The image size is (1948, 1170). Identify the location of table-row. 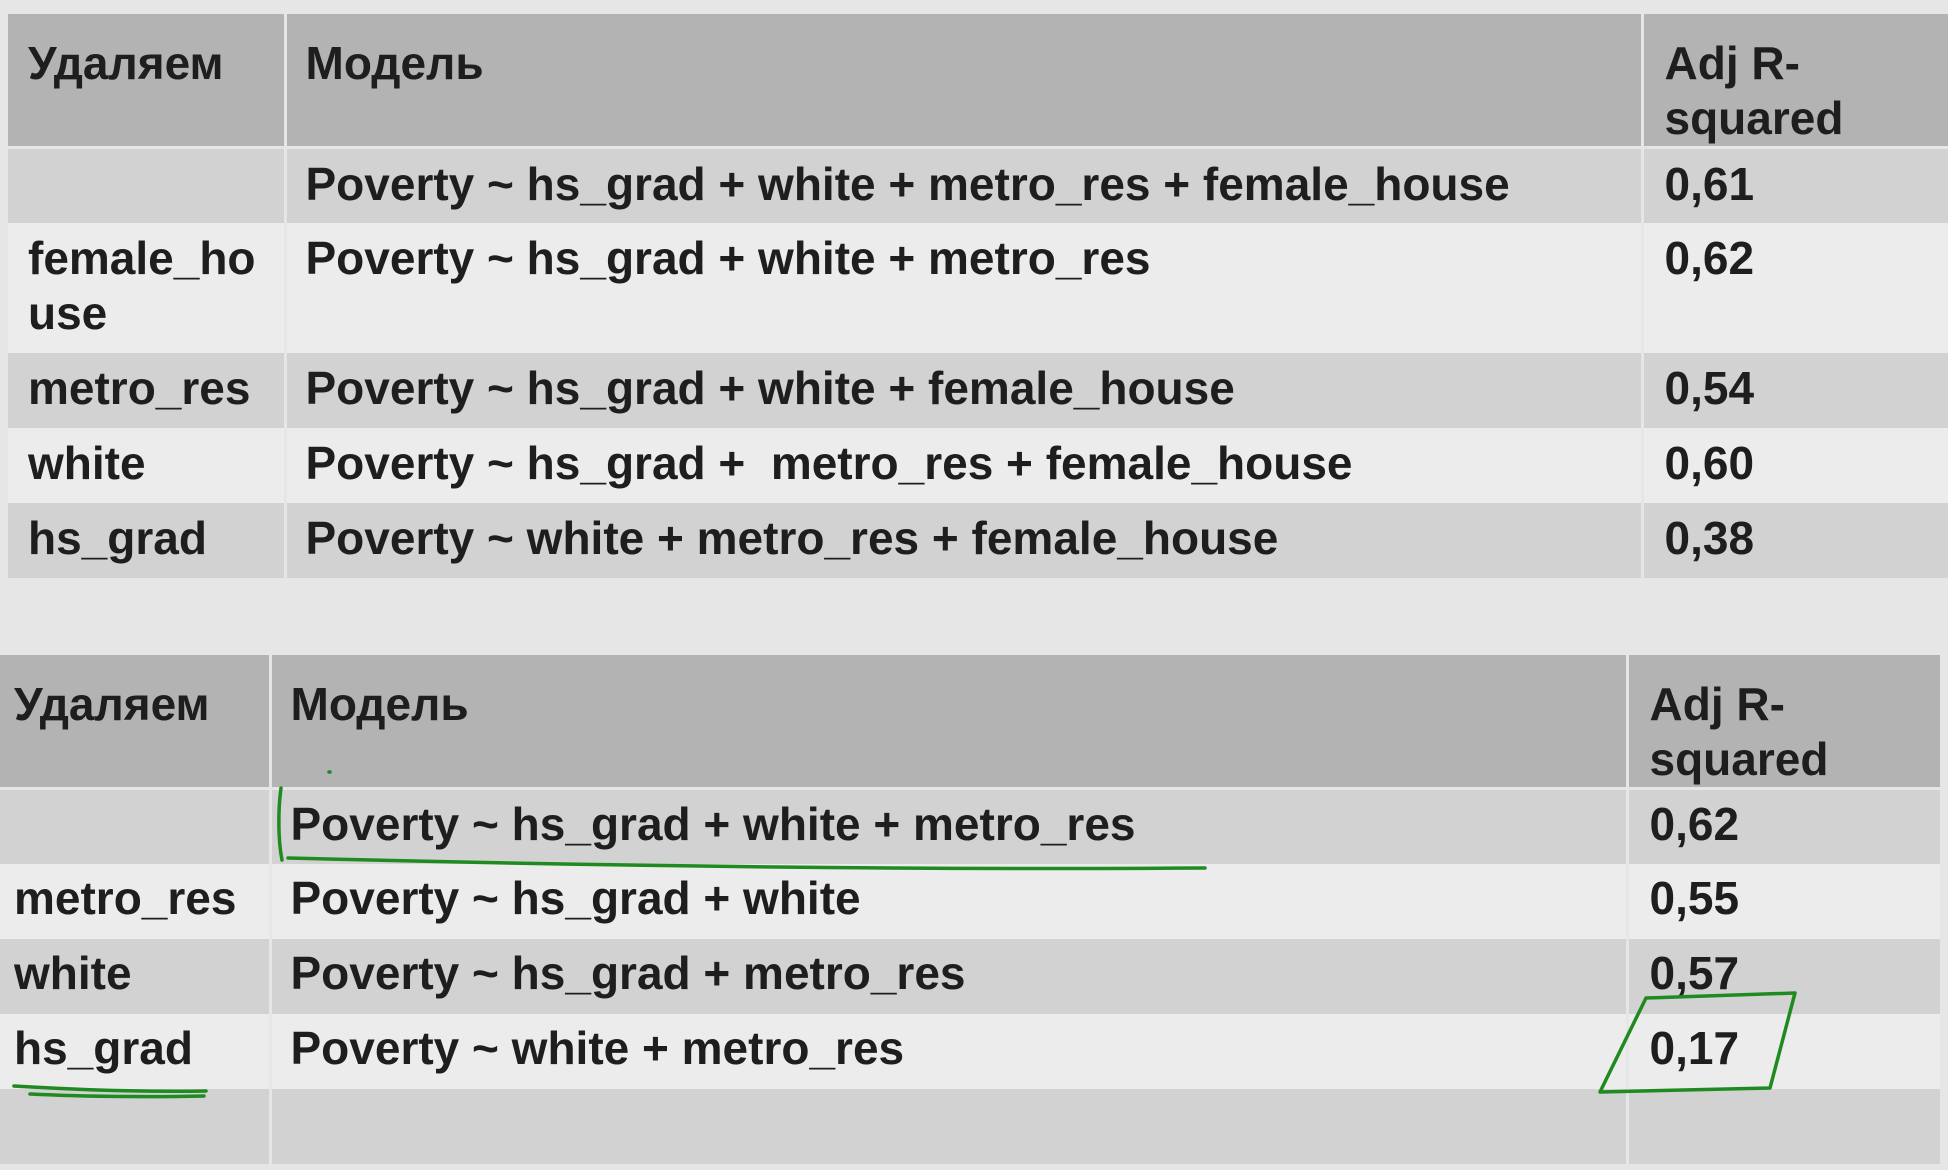
(970, 1126).